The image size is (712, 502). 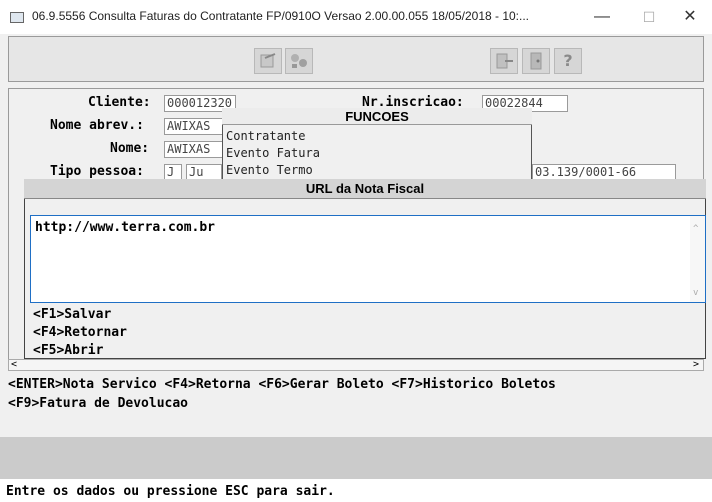 What do you see at coordinates (695, 293) in the screenshot?
I see `scroll-down-icon: v` at bounding box center [695, 293].